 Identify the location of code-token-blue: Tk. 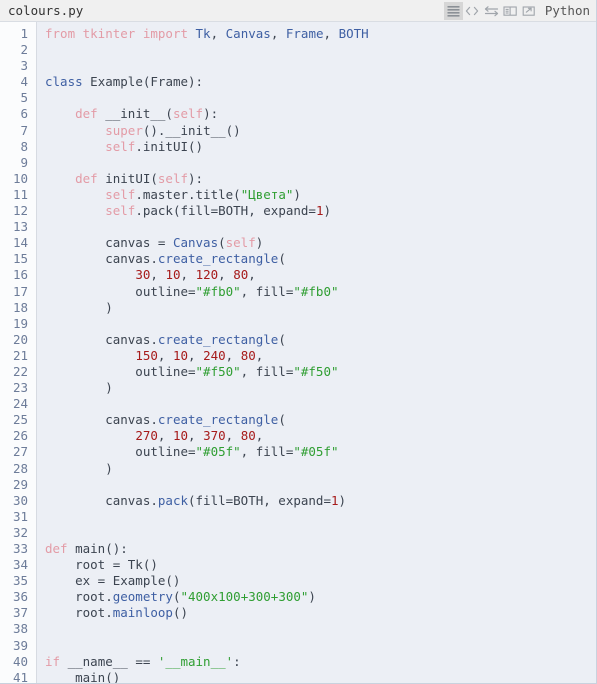
(203, 33).